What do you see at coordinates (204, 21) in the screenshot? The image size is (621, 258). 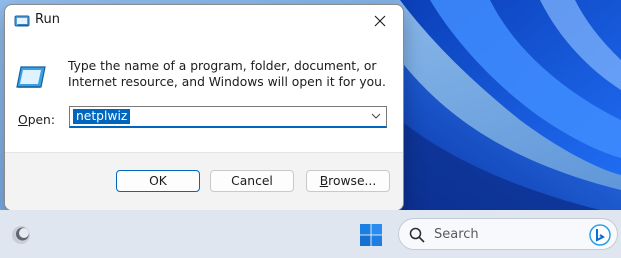 I see `title-bar: Run` at bounding box center [204, 21].